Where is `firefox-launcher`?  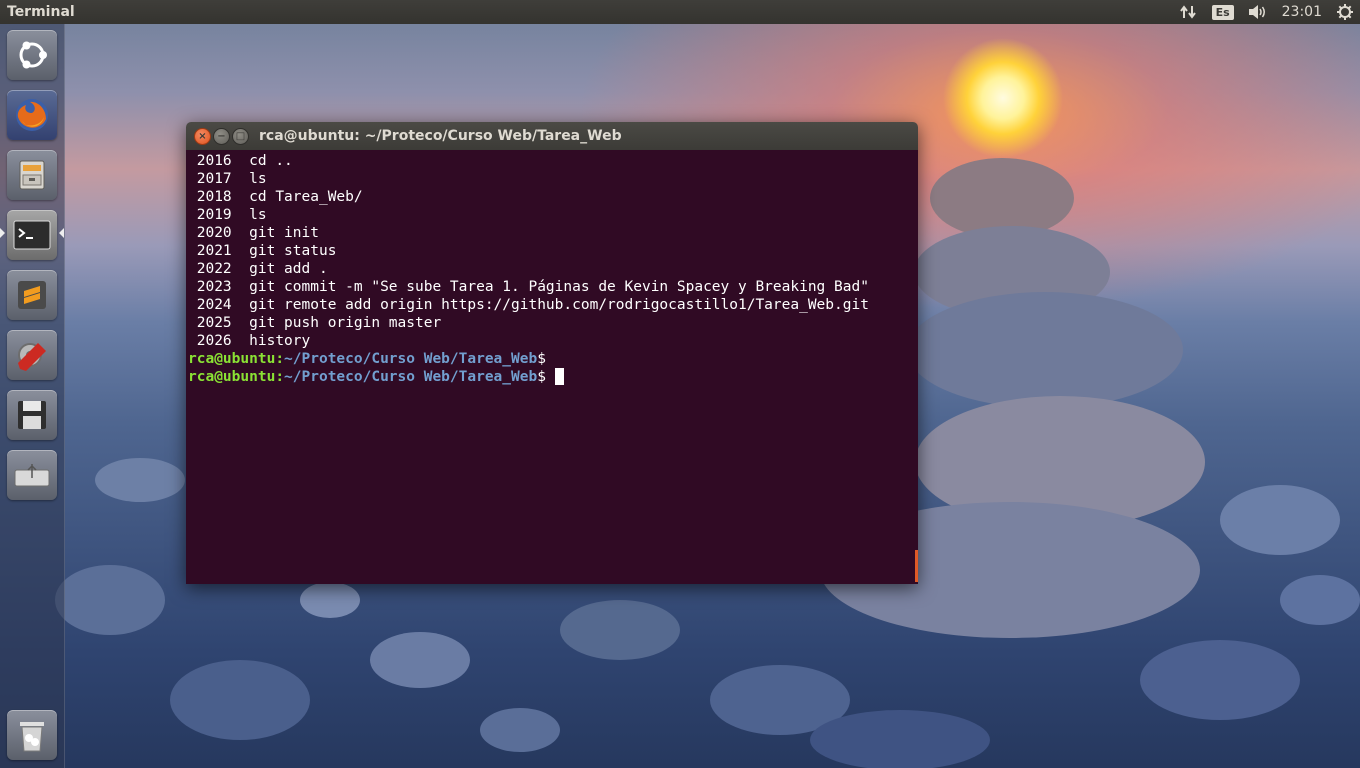
firefox-launcher is located at coordinates (32, 115).